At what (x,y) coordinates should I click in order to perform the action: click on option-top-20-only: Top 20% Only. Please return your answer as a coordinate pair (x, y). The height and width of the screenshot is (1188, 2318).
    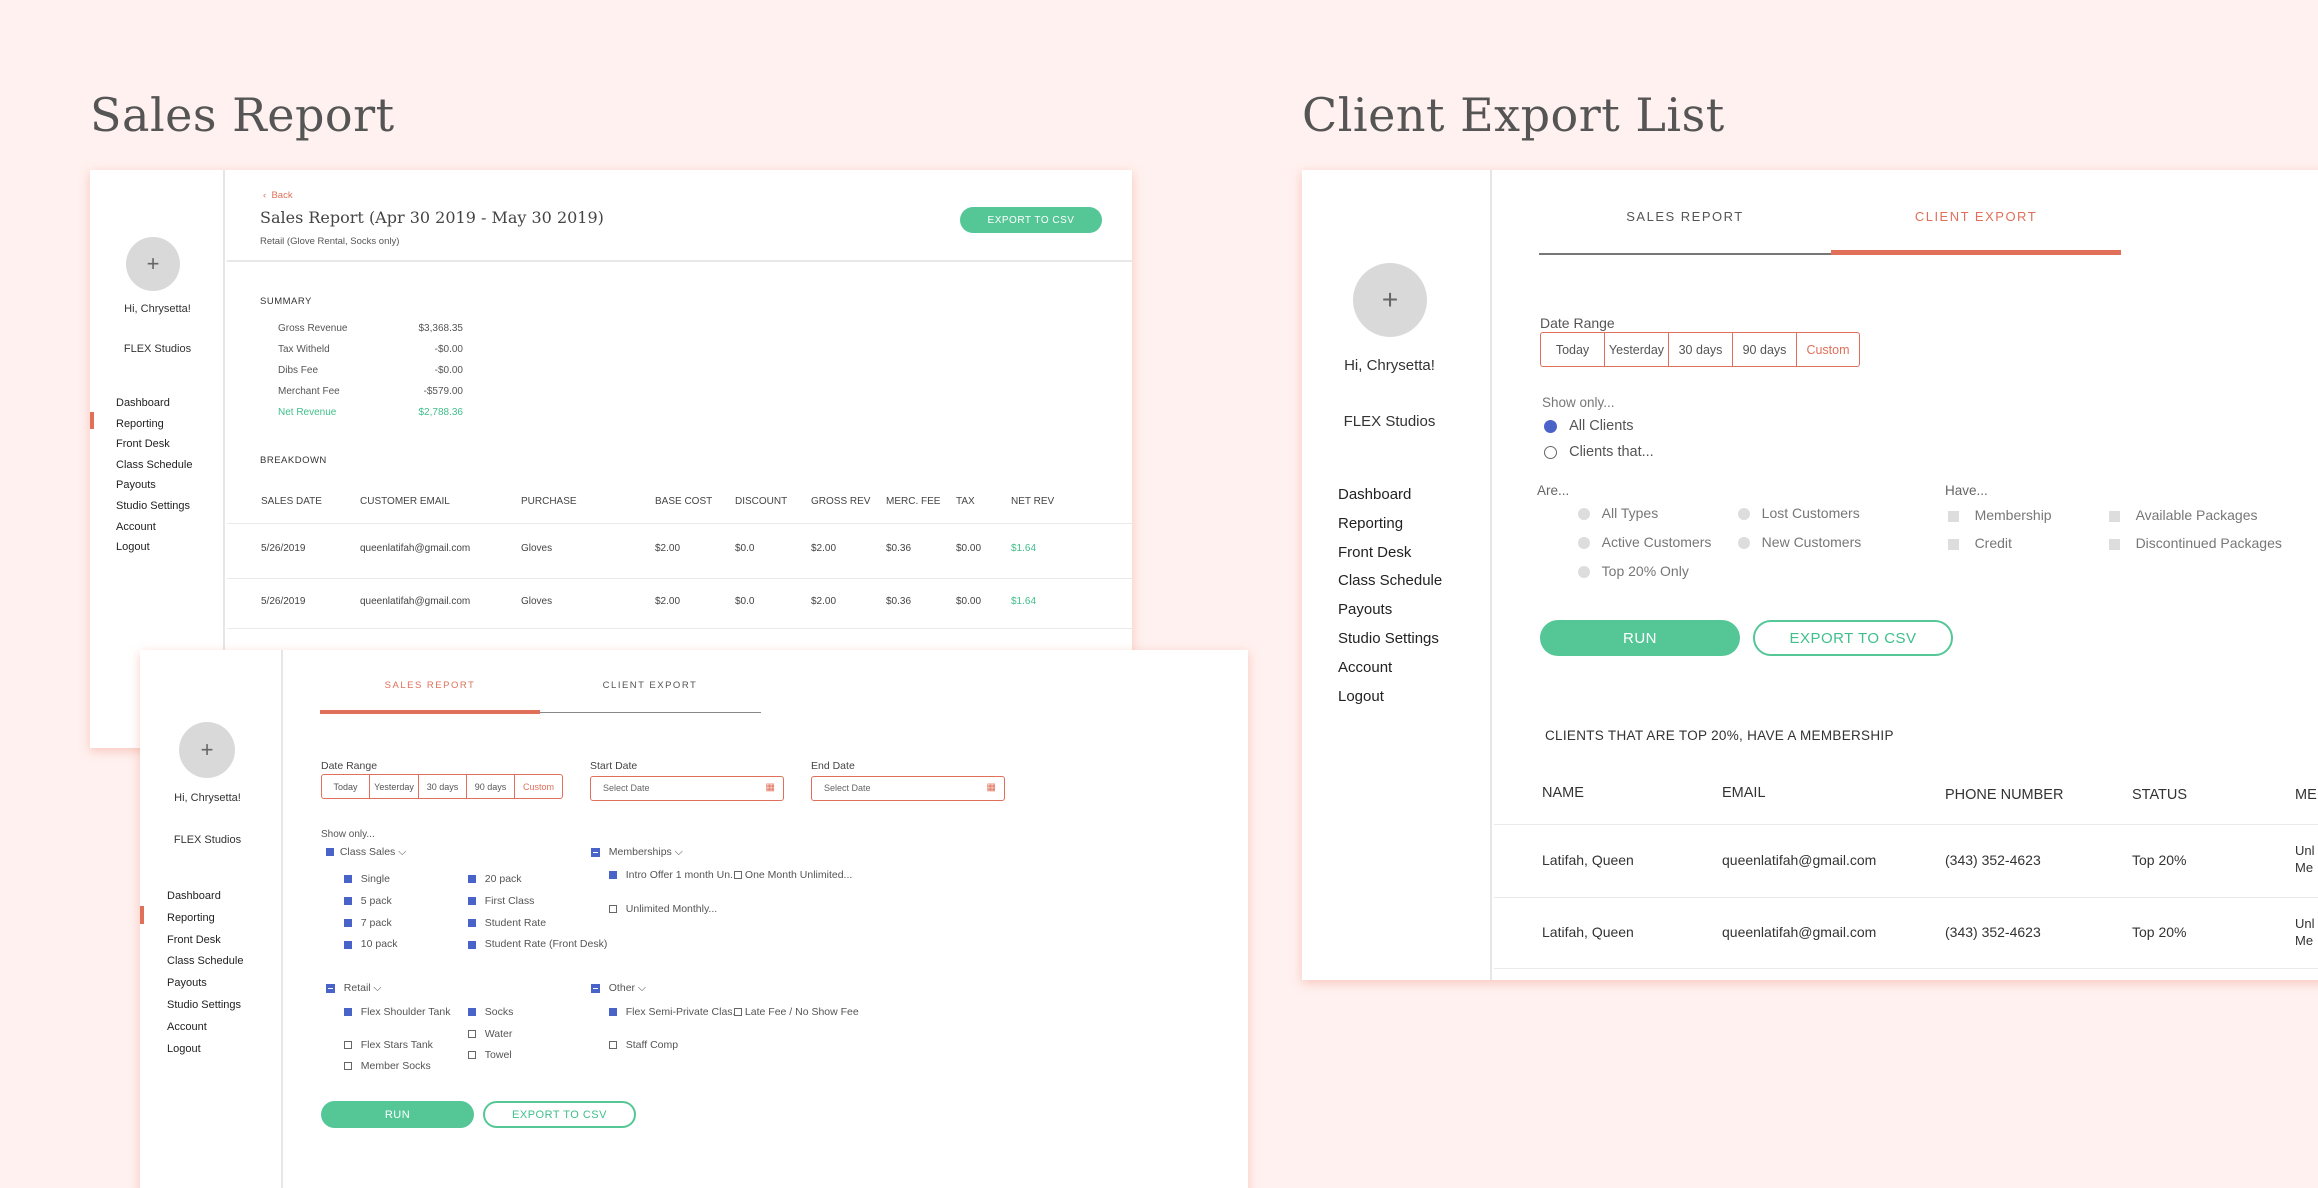
    Looking at the image, I should click on (1633, 571).